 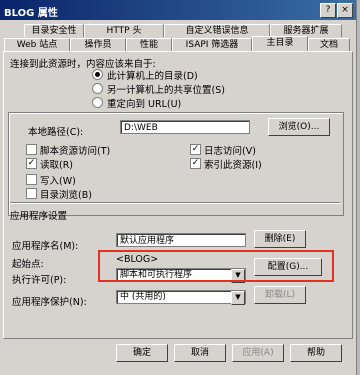 I want to click on apply-button: 应用(A), so click(x=258, y=353).